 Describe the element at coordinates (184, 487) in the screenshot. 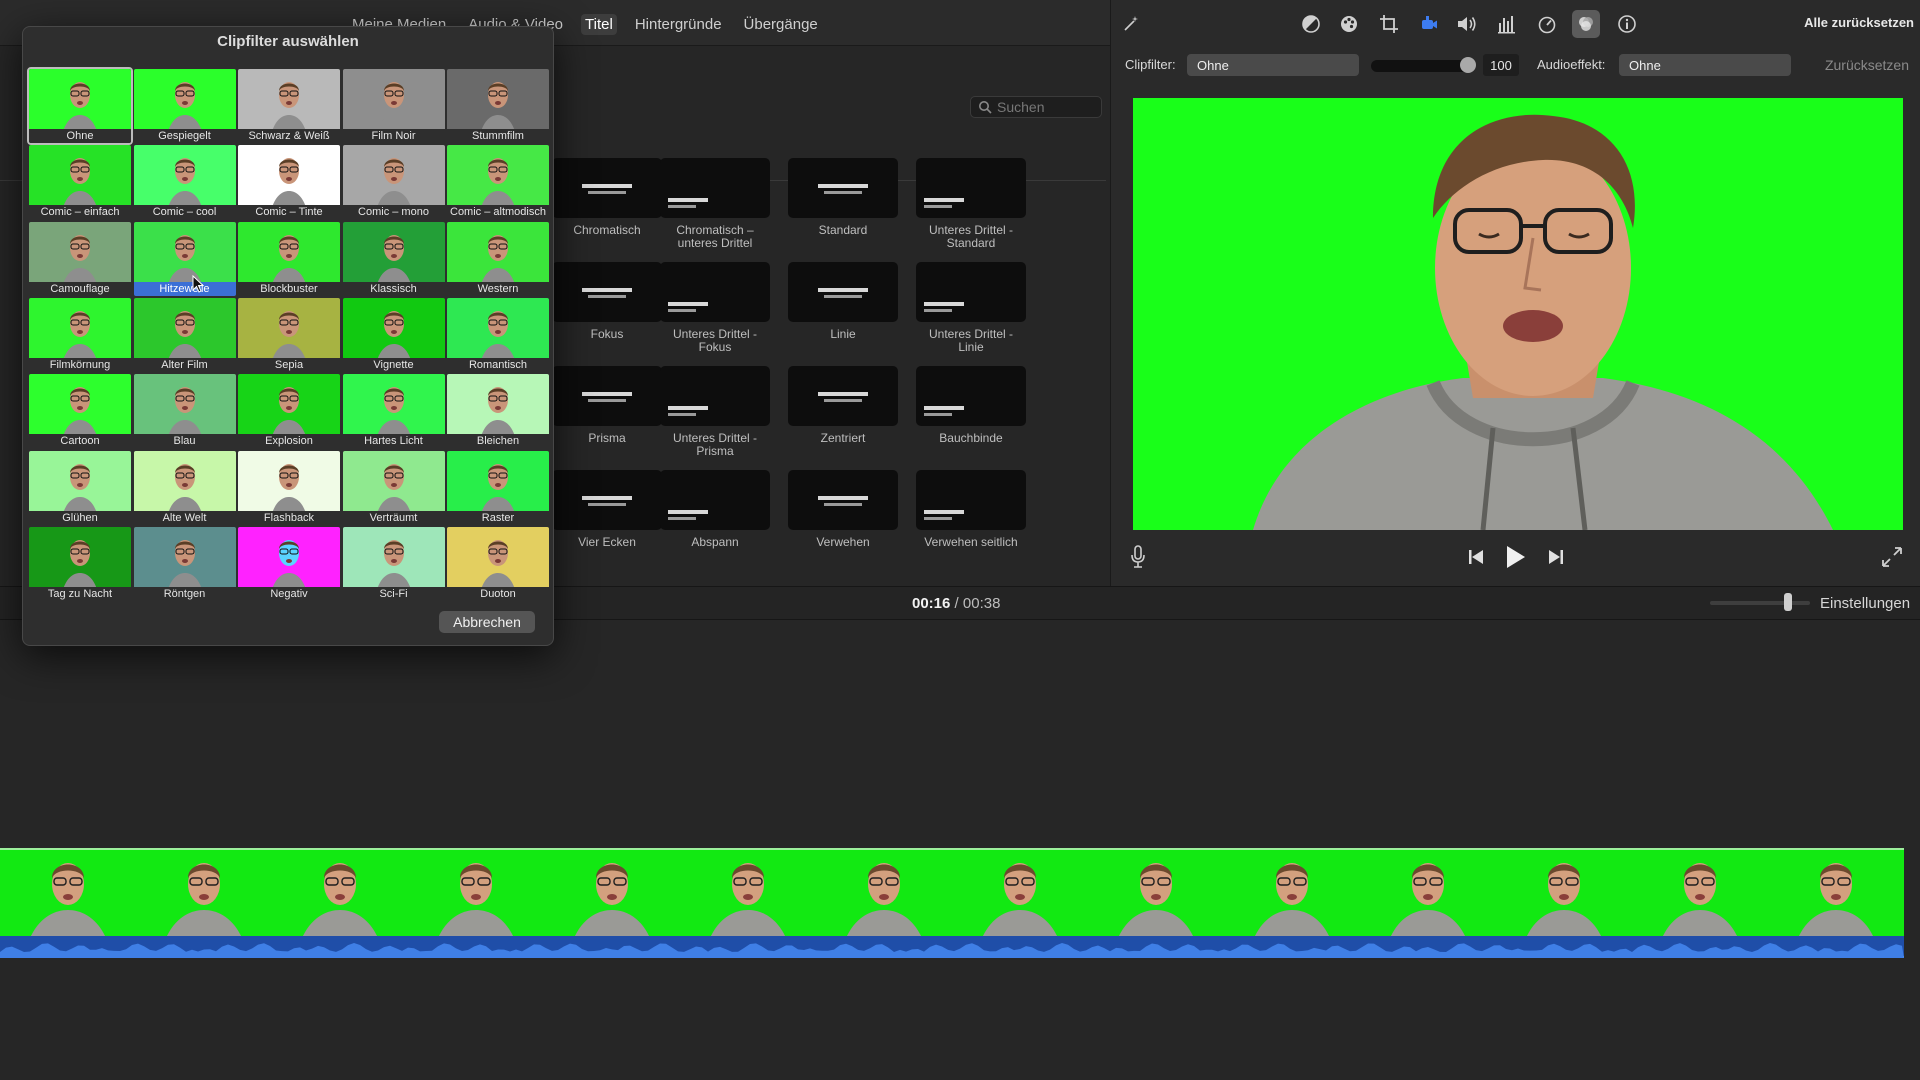

I see `filter-5-1: Alte Welt` at that location.